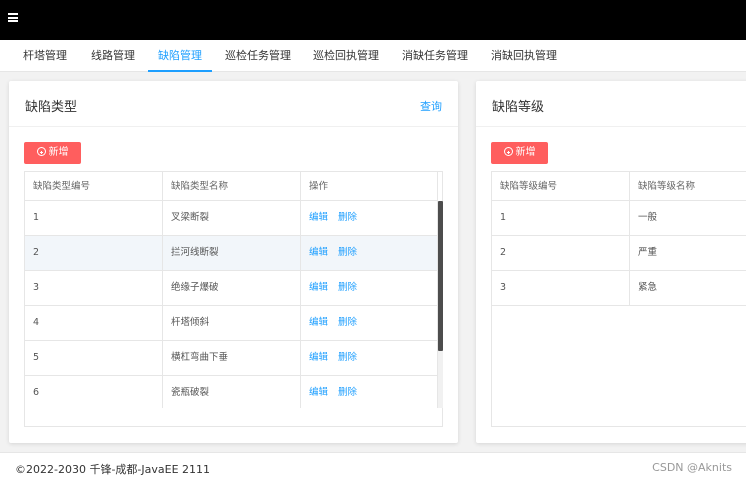  I want to click on cell-defect-type-id: 5, so click(94, 358).